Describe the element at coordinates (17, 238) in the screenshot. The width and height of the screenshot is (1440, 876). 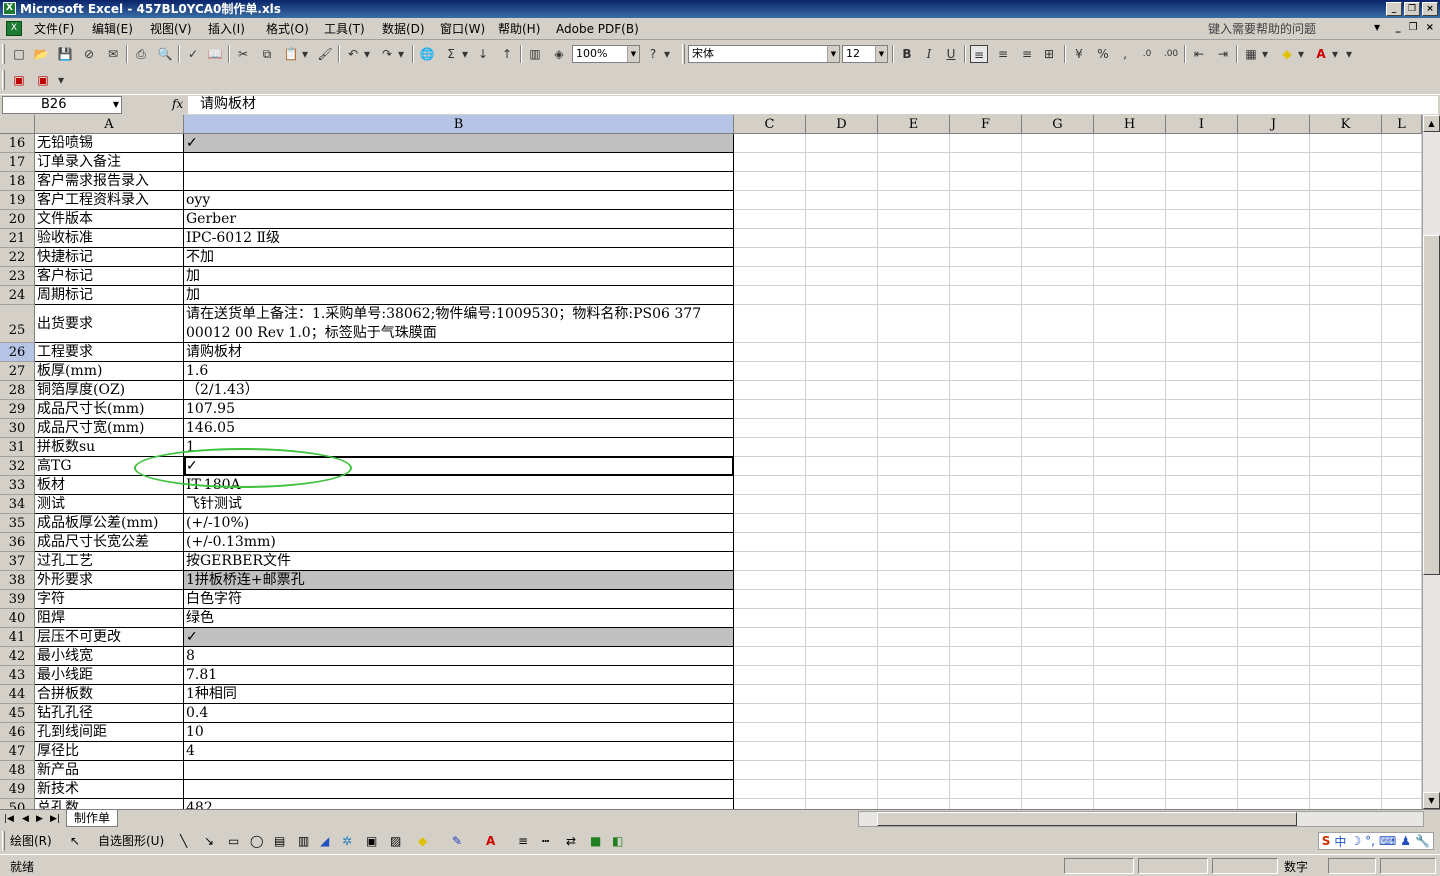
I see `row-header: 21` at that location.